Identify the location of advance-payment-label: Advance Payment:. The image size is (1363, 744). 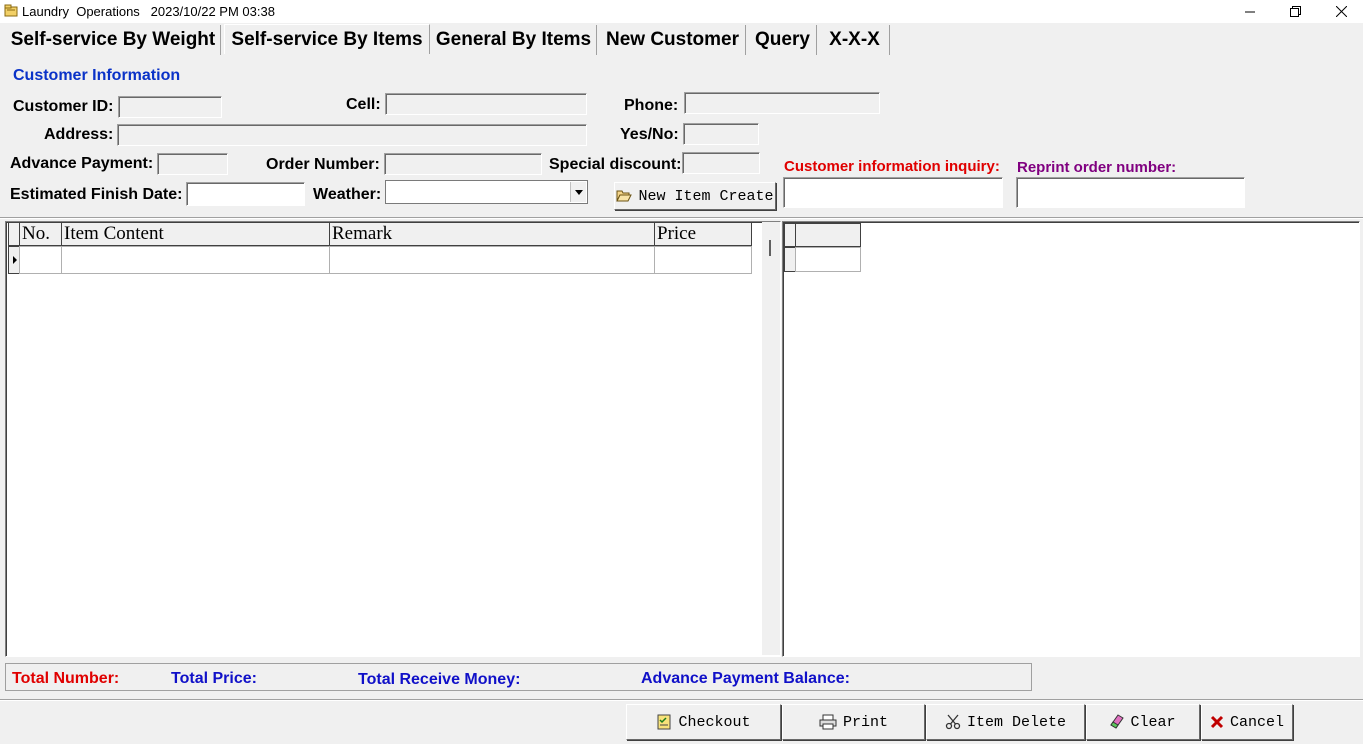
(82, 163).